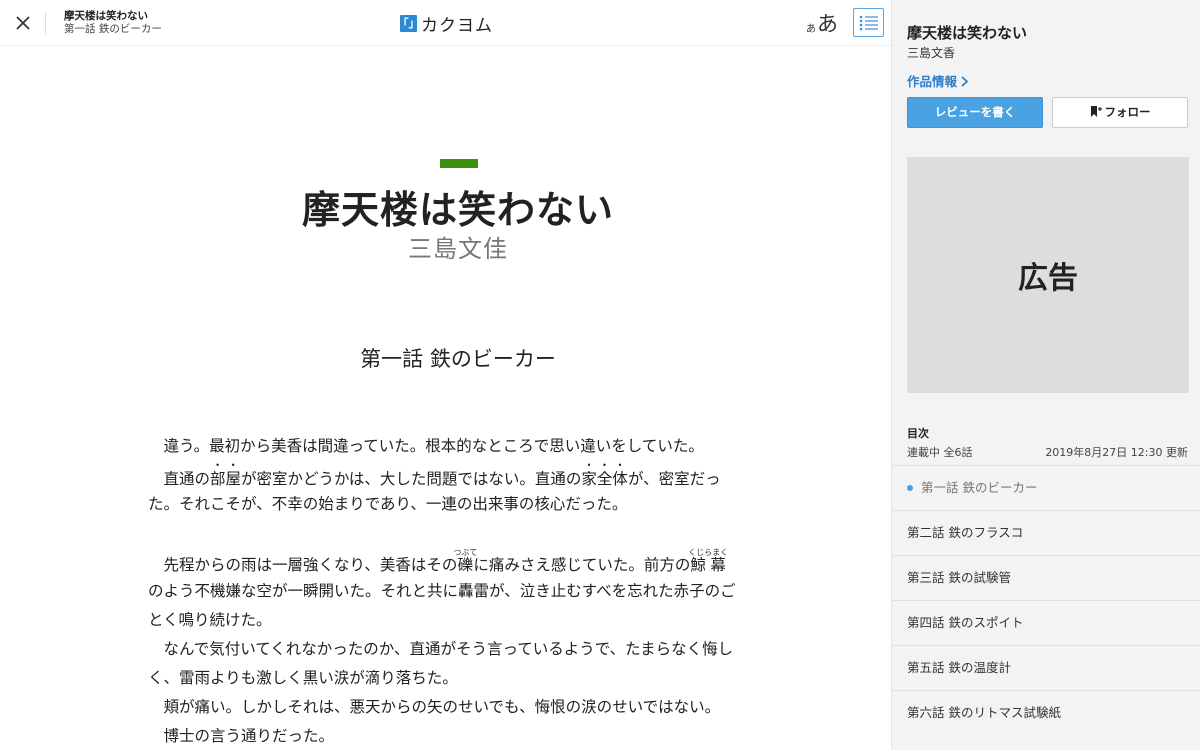 The height and width of the screenshot is (750, 1200). What do you see at coordinates (388, 504) in the screenshot?
I see `text-line: た。それこそが、不幸の始まりであり、一連の出来事の核心だった。` at bounding box center [388, 504].